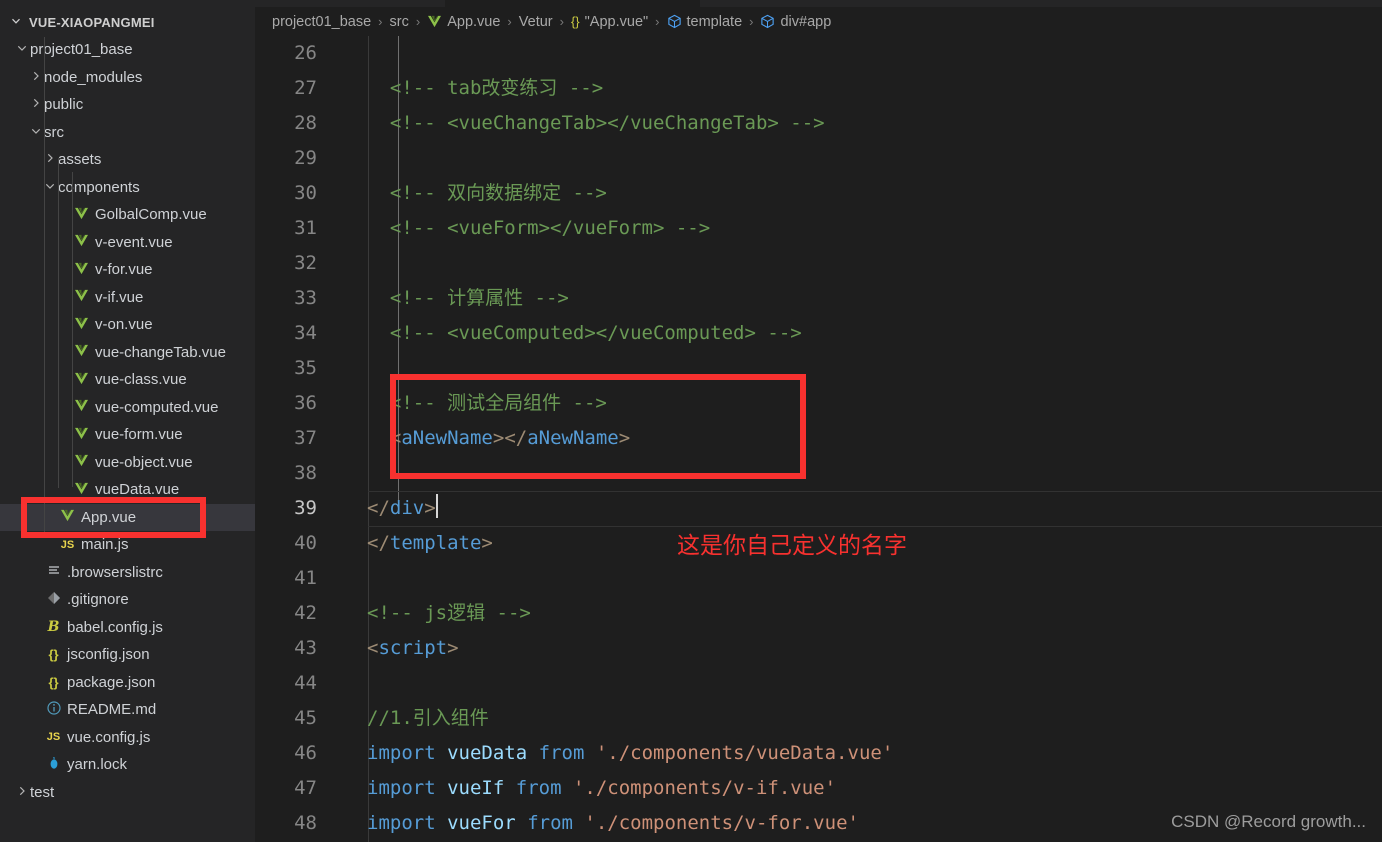 The height and width of the screenshot is (842, 1382). Describe the element at coordinates (36, 104) in the screenshot. I see `chevron-right-icon` at that location.